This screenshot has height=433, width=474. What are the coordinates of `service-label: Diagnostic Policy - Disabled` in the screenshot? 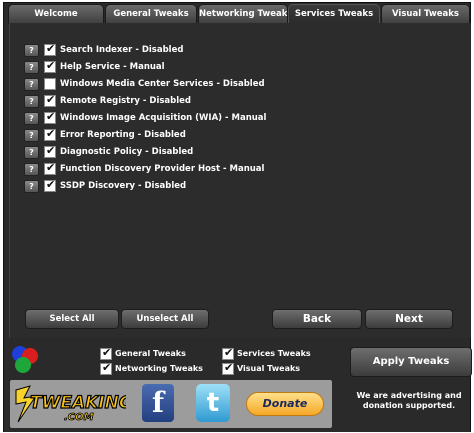 It's located at (127, 152).